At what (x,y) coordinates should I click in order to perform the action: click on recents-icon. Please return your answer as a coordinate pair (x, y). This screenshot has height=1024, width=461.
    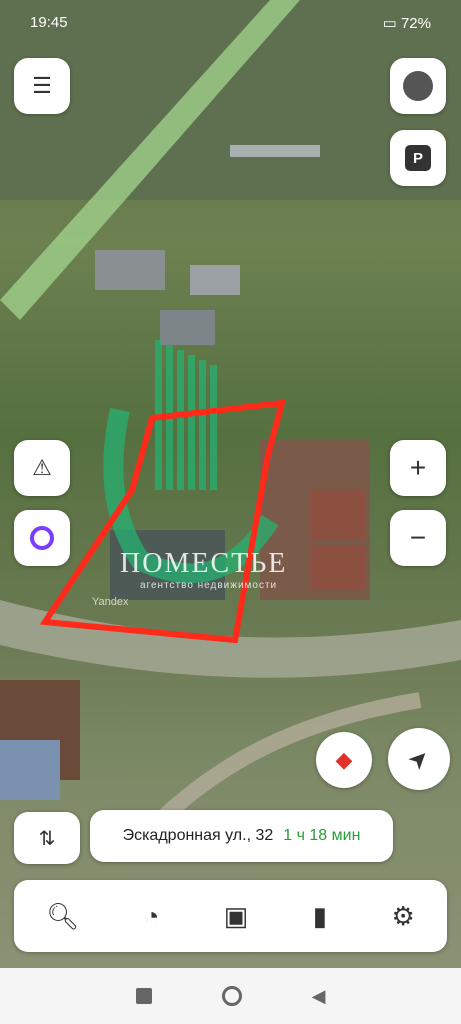
    Looking at the image, I should click on (143, 996).